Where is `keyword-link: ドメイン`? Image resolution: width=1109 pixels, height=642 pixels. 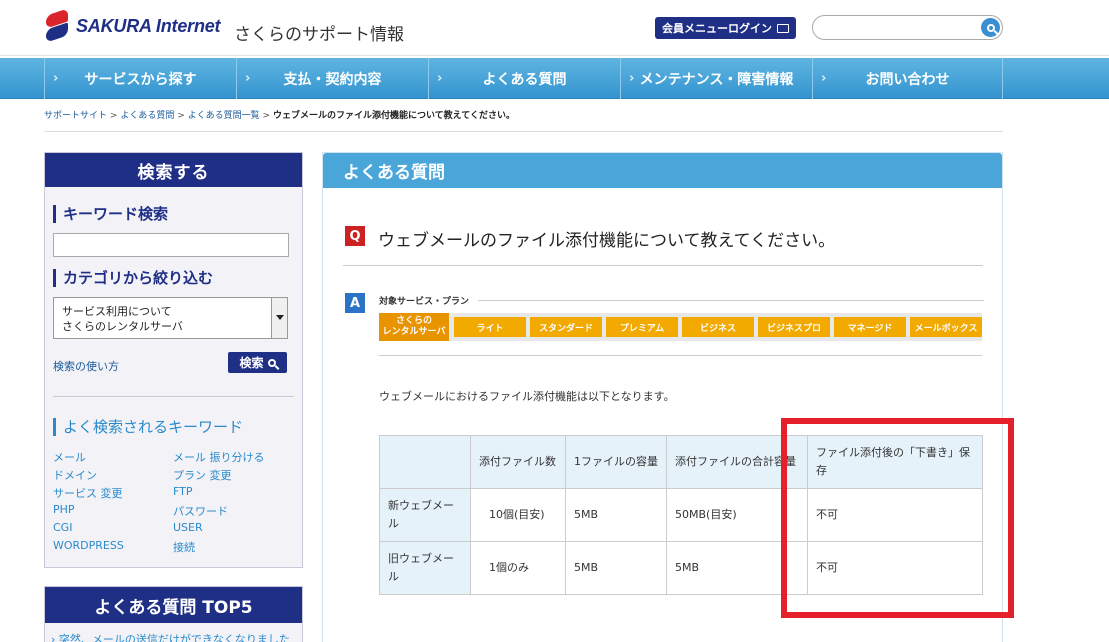 keyword-link: ドメイン is located at coordinates (75, 475).